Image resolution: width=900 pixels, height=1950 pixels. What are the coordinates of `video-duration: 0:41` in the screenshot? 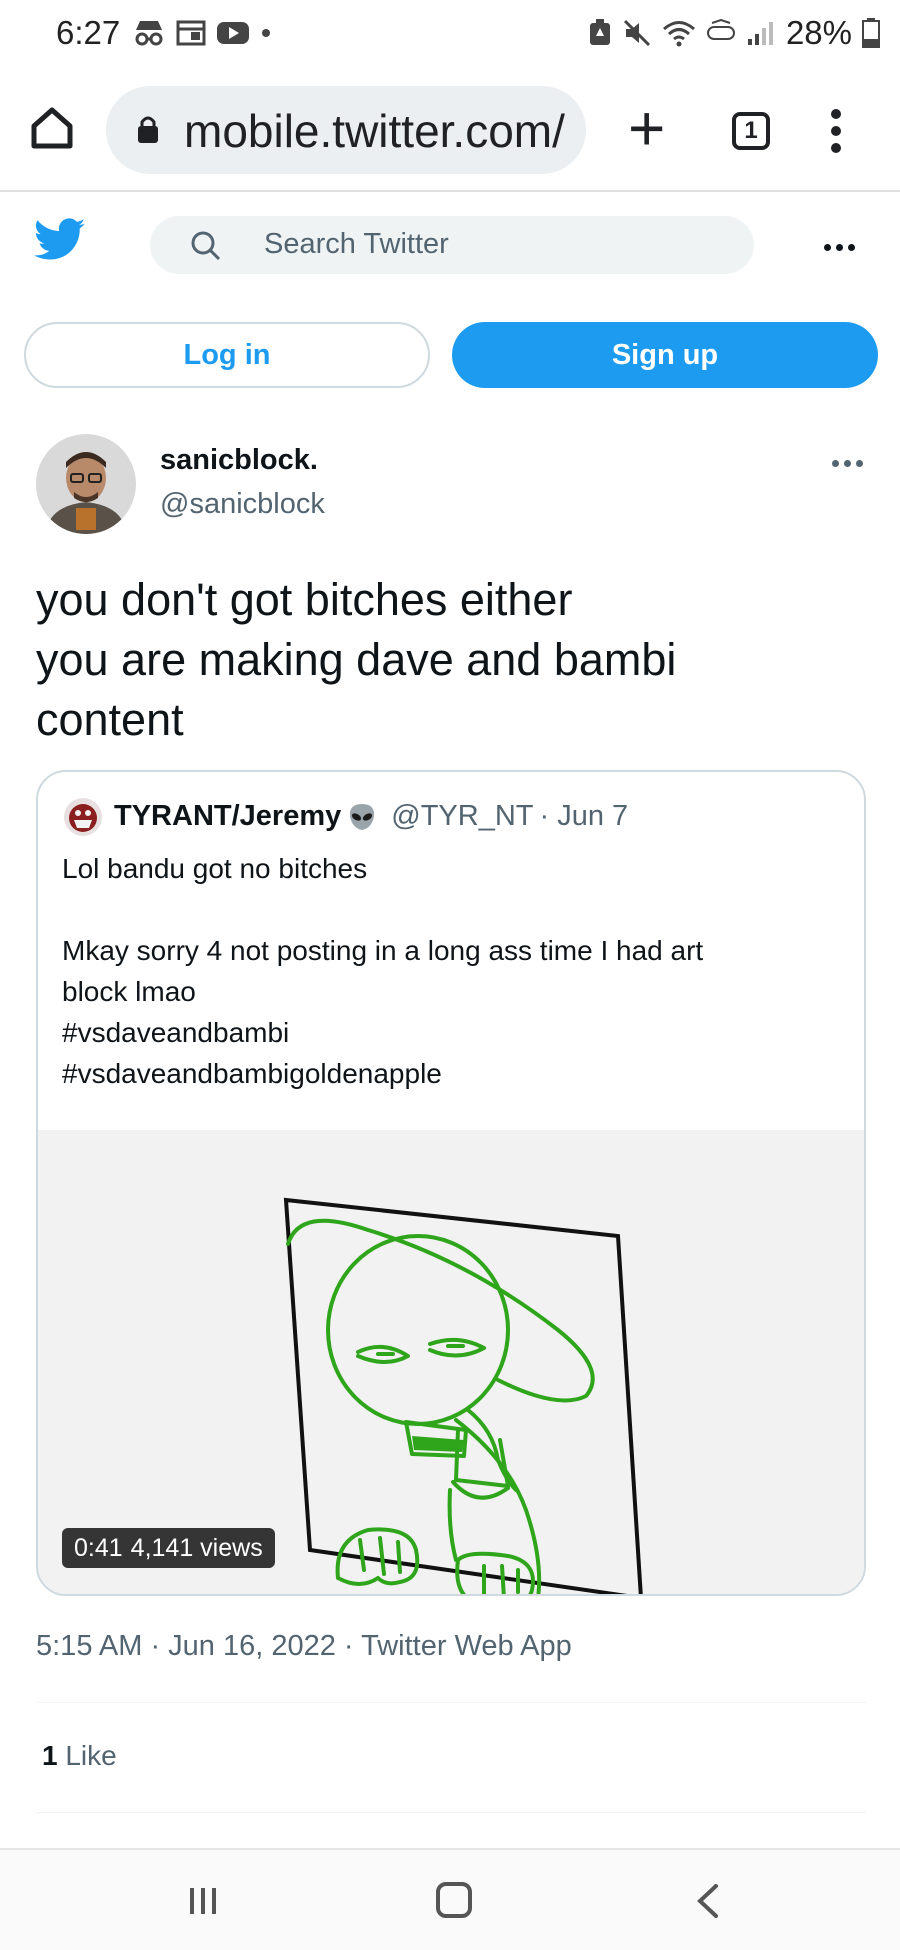 It's located at (98, 1548).